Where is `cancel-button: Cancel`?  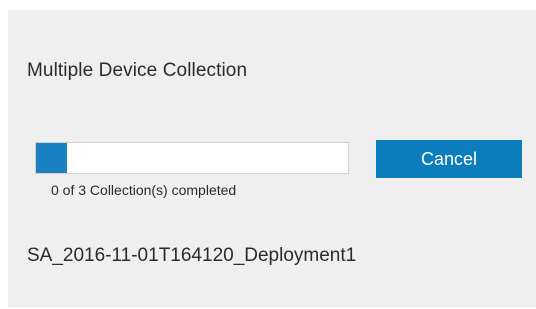 cancel-button: Cancel is located at coordinates (449, 159).